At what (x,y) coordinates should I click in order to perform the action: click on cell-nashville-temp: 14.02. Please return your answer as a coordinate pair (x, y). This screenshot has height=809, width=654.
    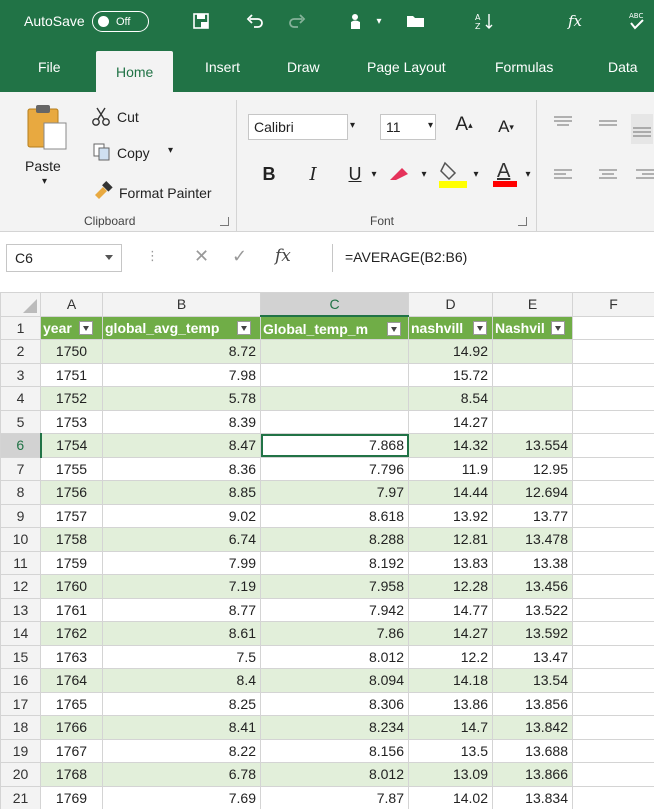
    Looking at the image, I should click on (450, 797).